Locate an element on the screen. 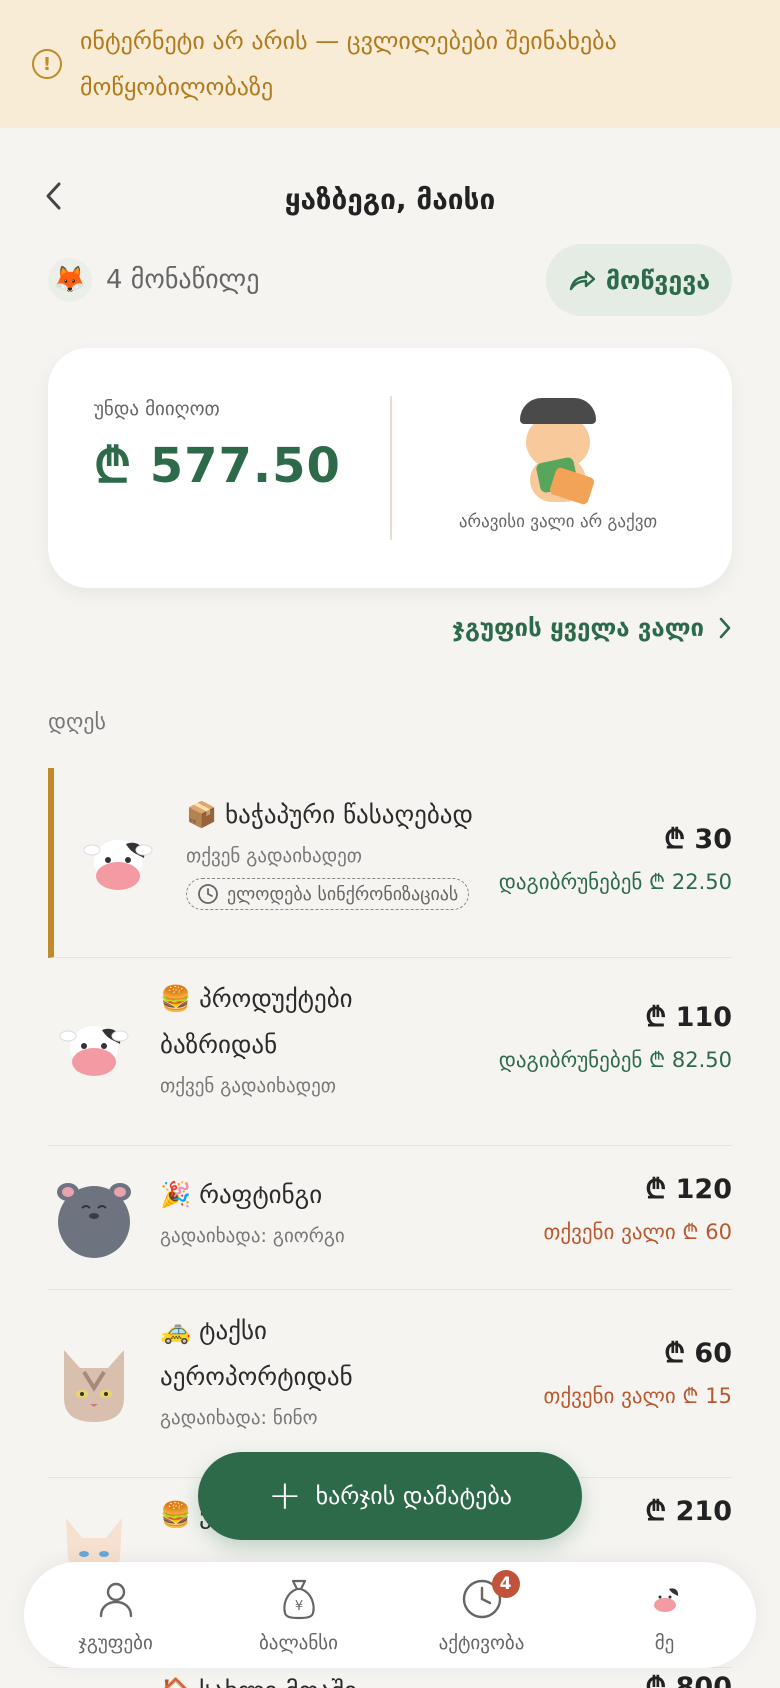  clock-icon is located at coordinates (208, 894).